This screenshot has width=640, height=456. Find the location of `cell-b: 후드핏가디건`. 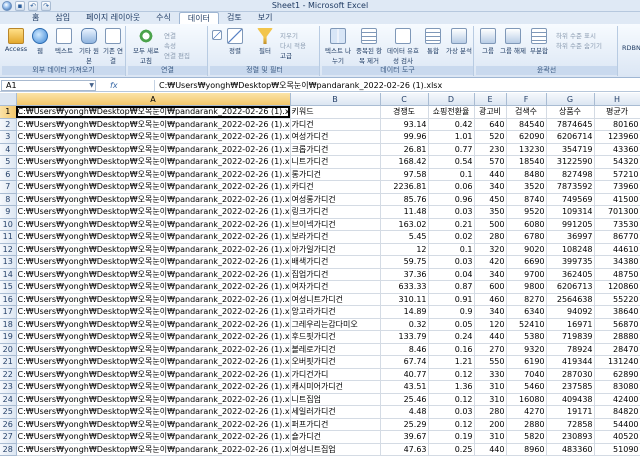

cell-b: 후드핏가디건 is located at coordinates (335, 337).